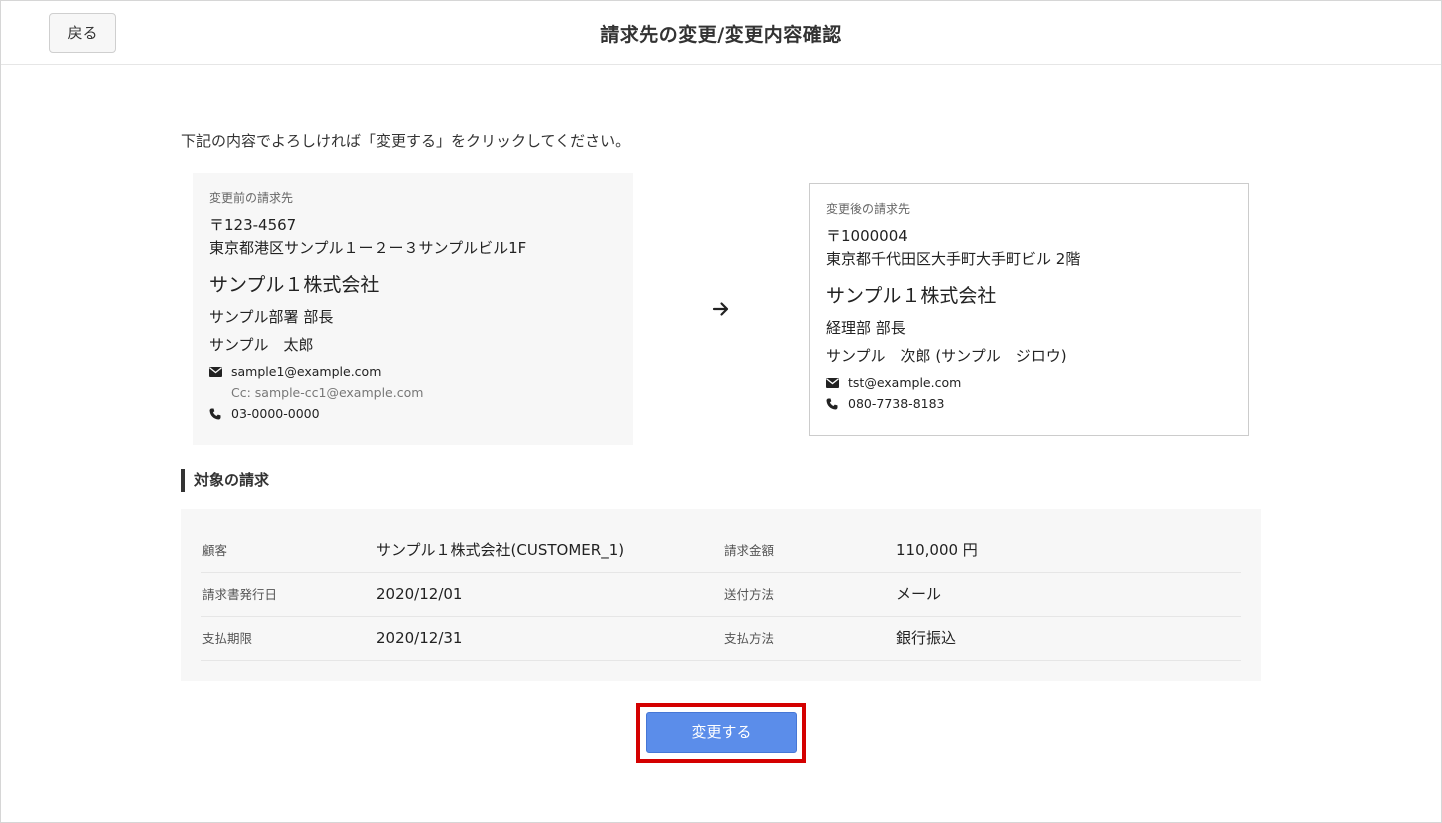 This screenshot has width=1442, height=823. What do you see at coordinates (749, 638) in the screenshot?
I see `detail-label: 支払方法` at bounding box center [749, 638].